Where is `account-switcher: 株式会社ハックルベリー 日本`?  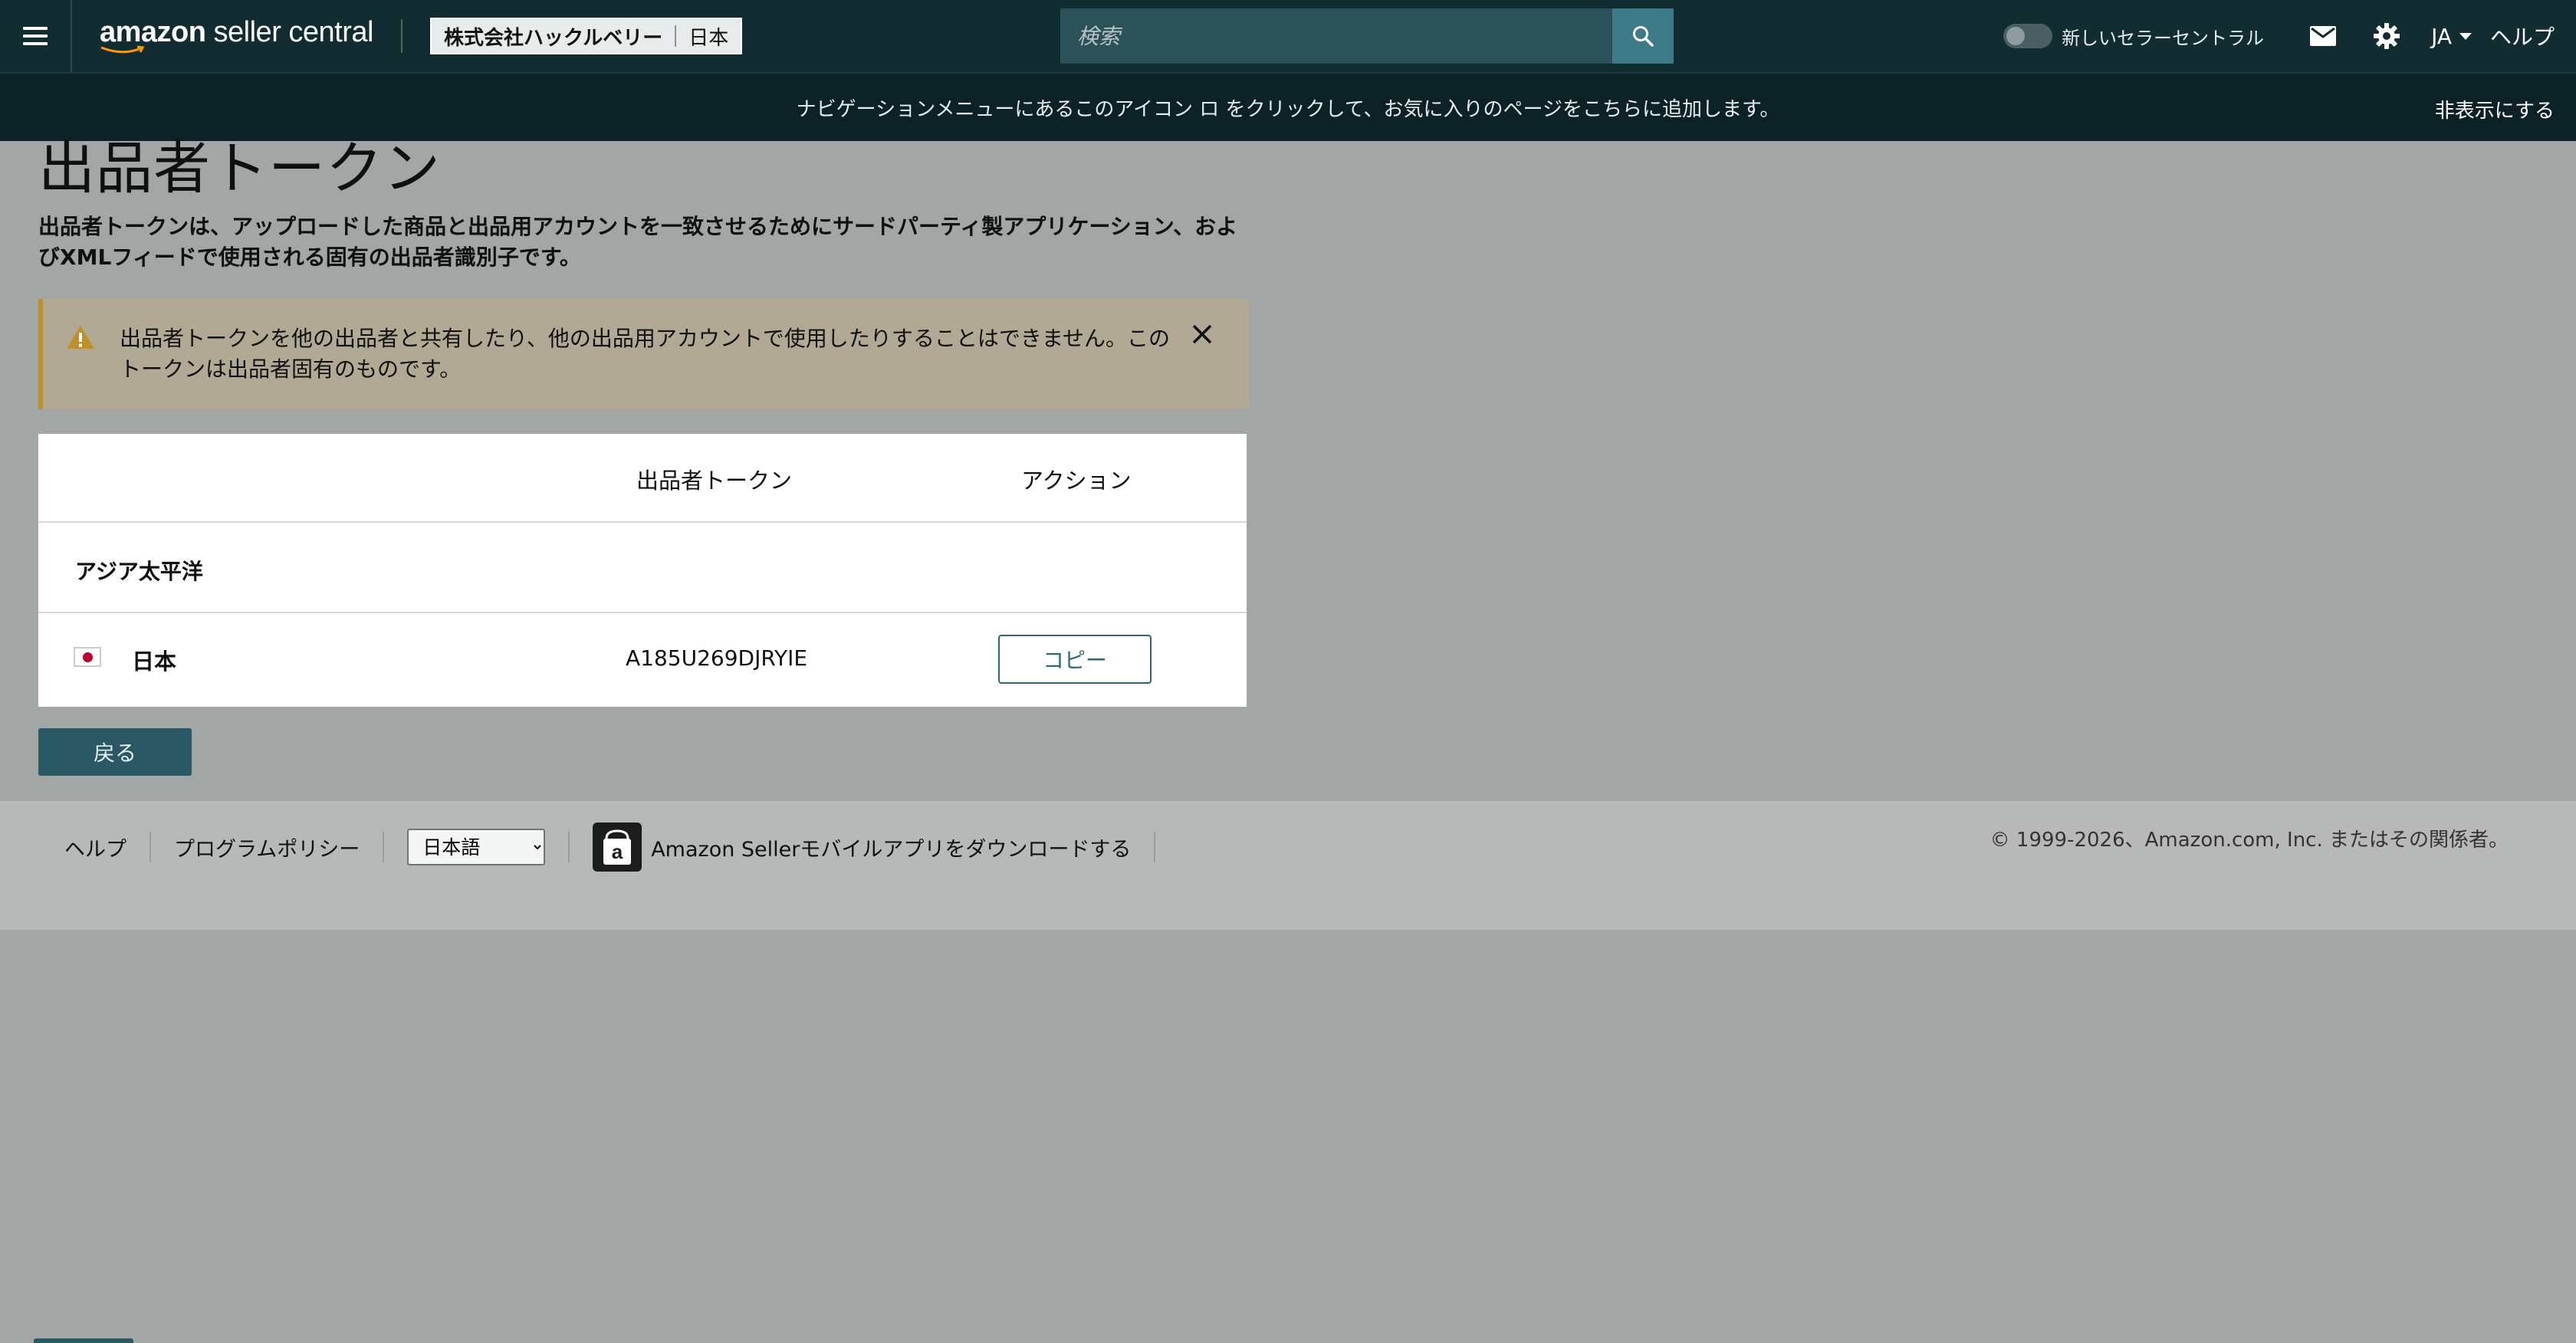
account-switcher: 株式会社ハックルベリー 日本 is located at coordinates (586, 36).